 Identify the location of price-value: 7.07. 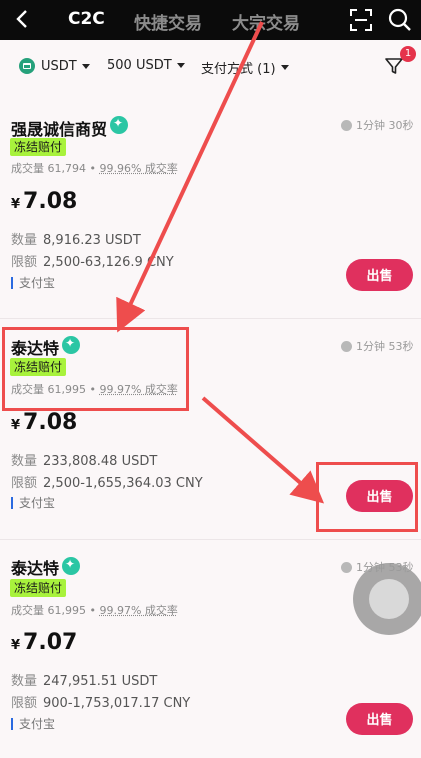
(50, 642).